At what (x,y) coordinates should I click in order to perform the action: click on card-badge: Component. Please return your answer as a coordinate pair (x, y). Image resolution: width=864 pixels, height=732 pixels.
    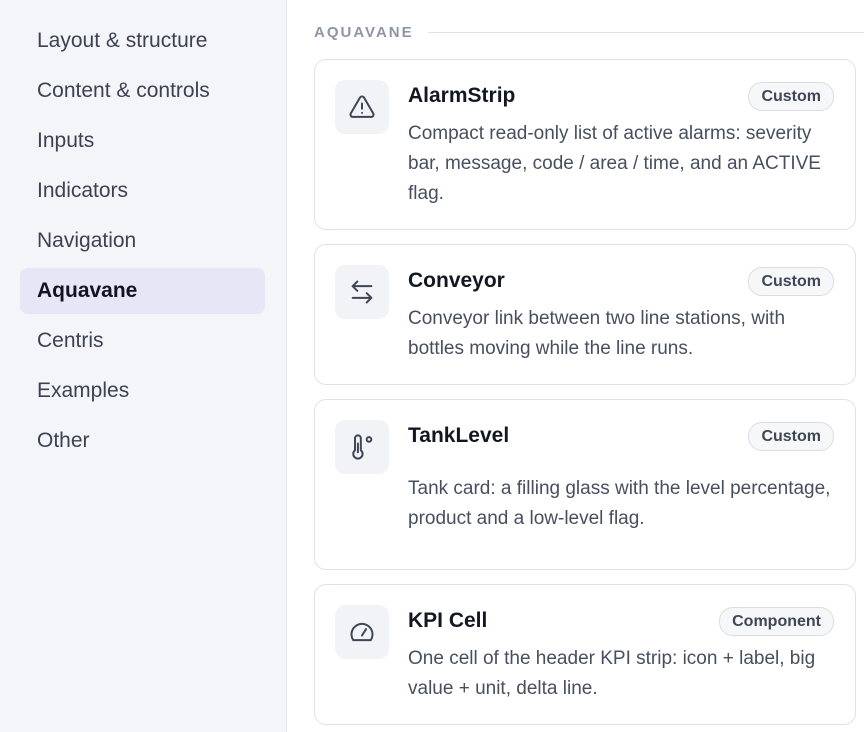
    Looking at the image, I should click on (776, 621).